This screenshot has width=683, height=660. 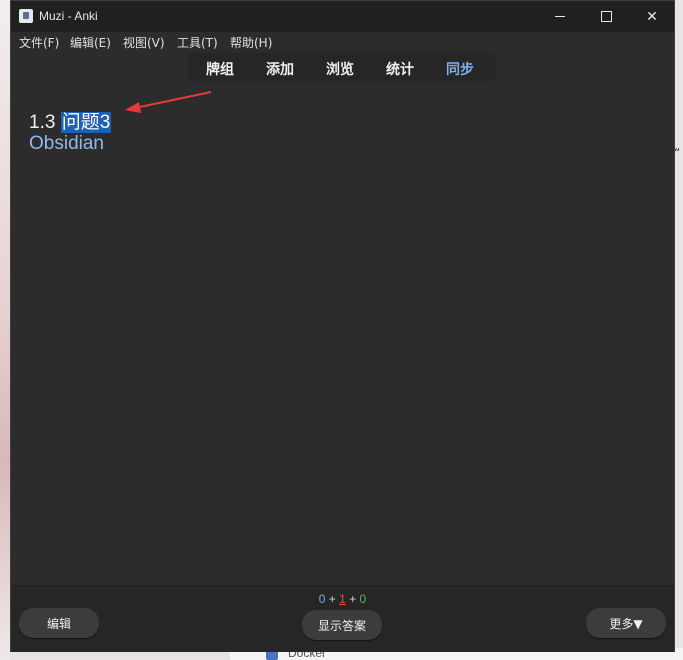 I want to click on edit-button: 编辑, so click(x=59, y=623).